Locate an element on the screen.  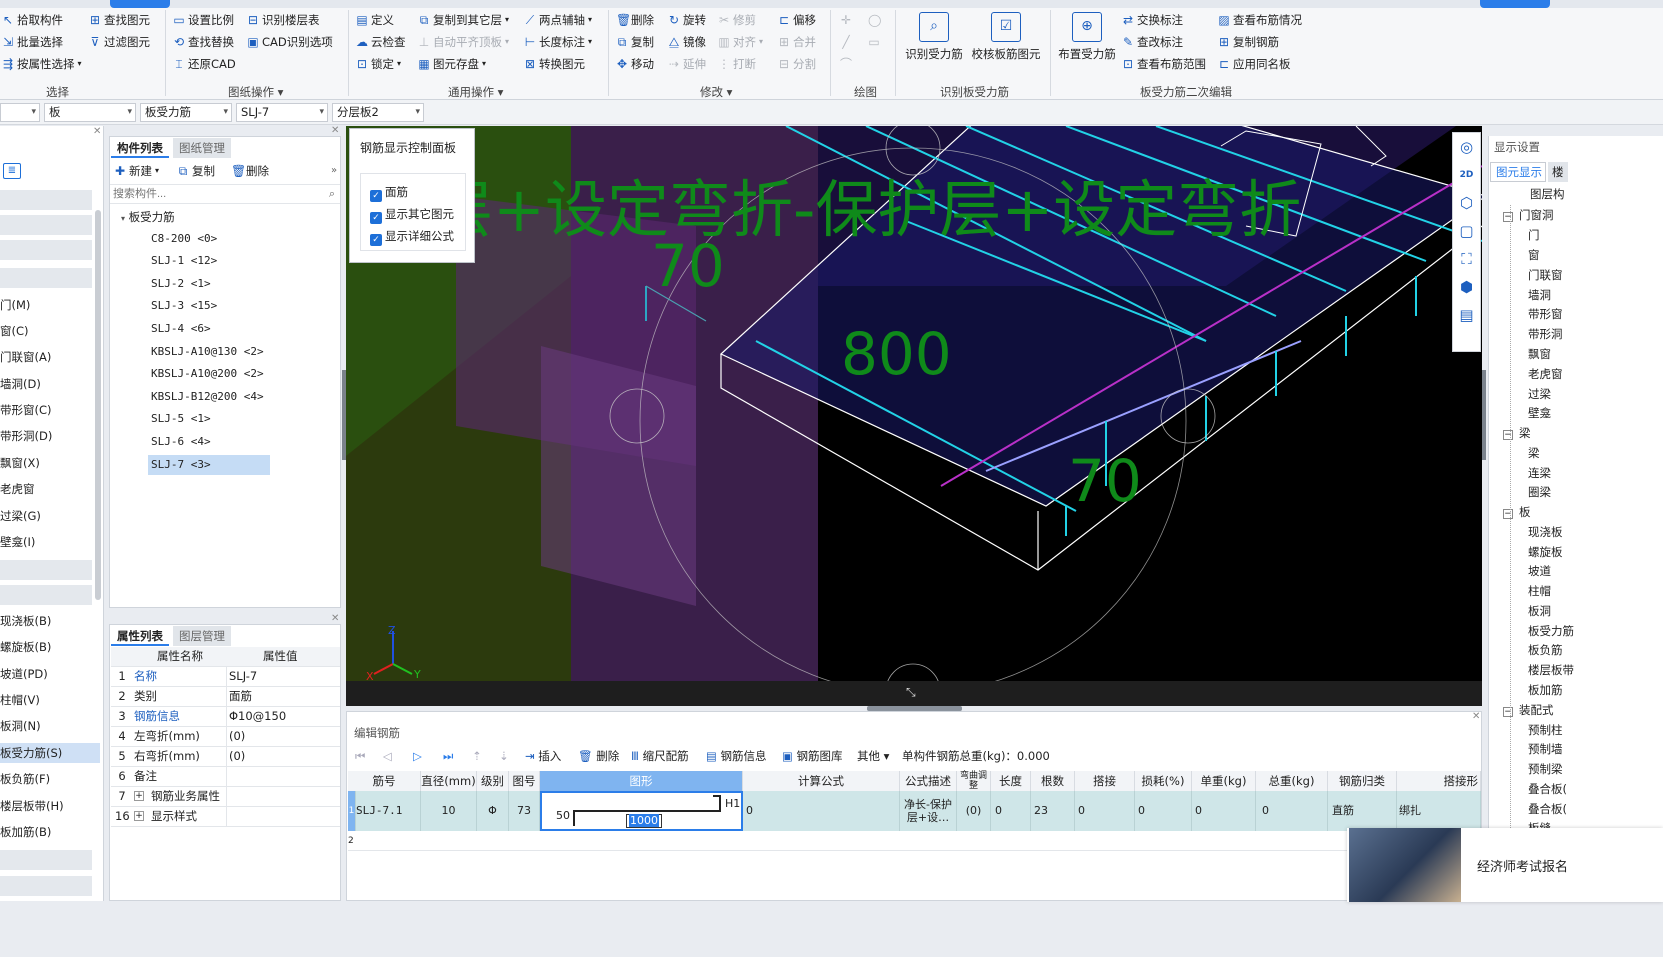
tab-drawing-manage: 图纸管理 is located at coordinates (202, 148).